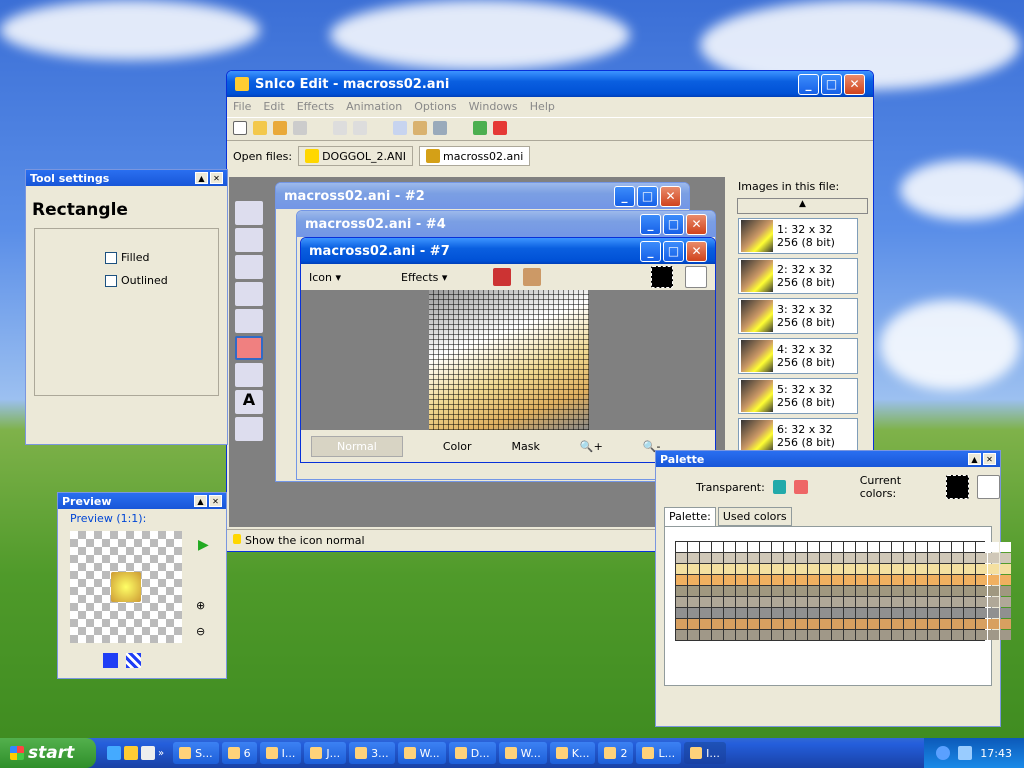 Image resolution: width=1024 pixels, height=768 pixels. I want to click on tab-normal: Normal, so click(357, 446).